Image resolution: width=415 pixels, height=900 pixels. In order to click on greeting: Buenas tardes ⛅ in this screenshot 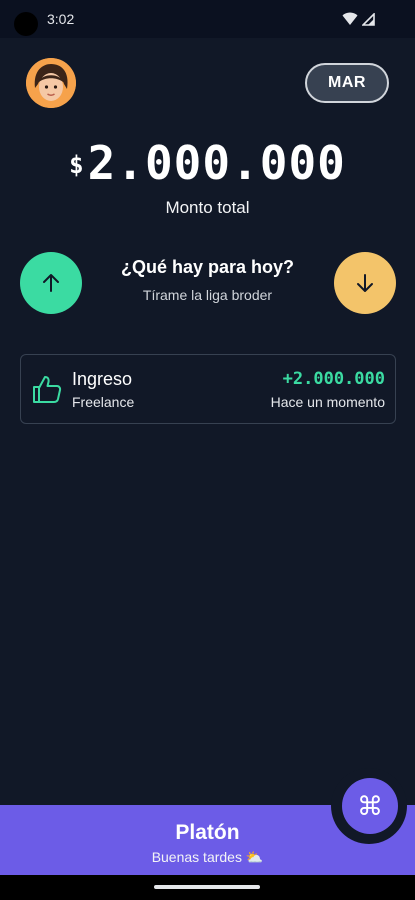, I will do `click(207, 857)`.